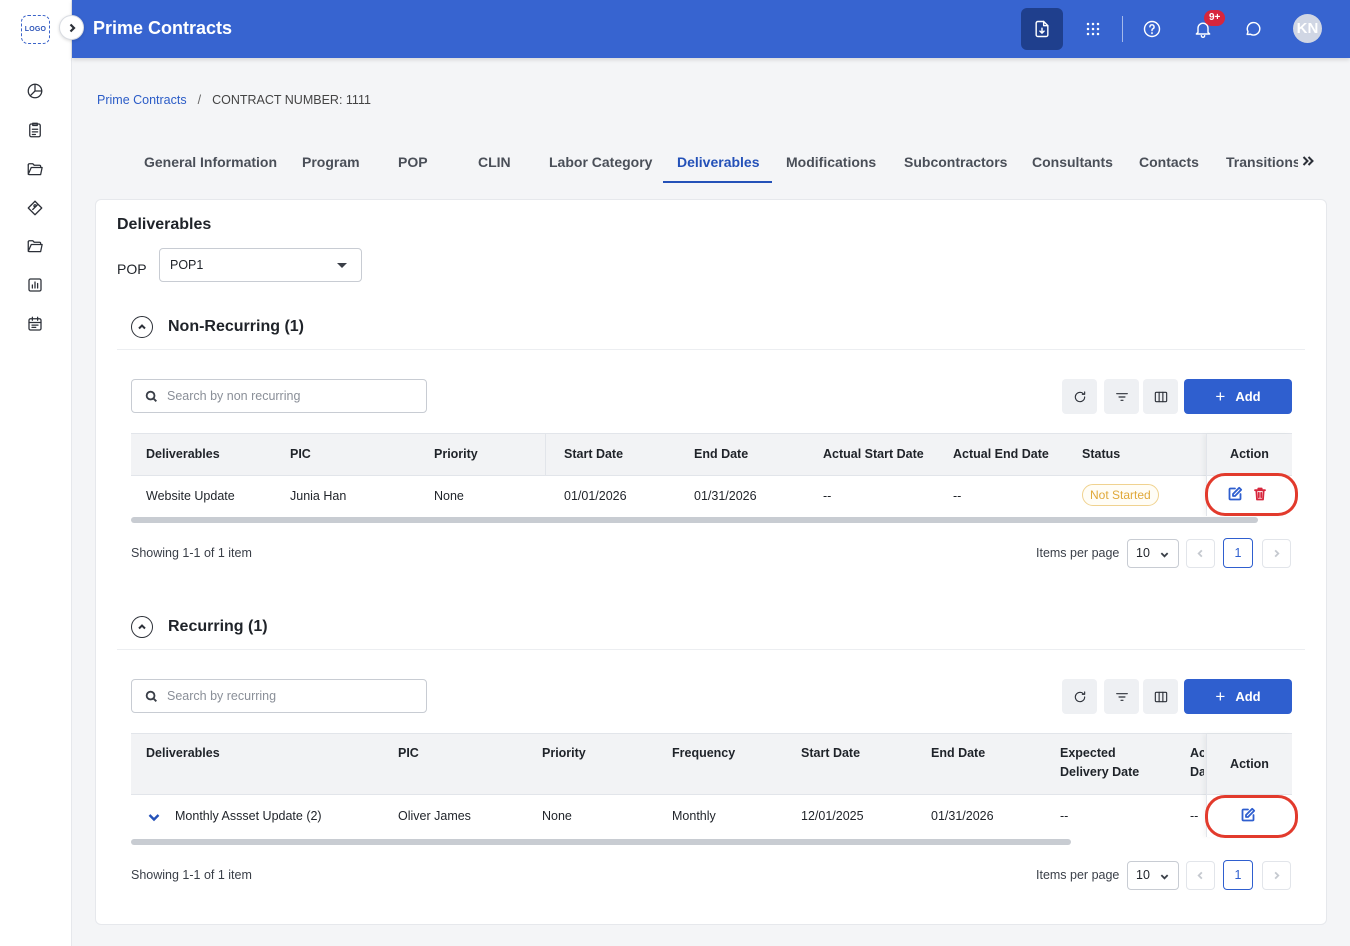  I want to click on pie-chart-icon, so click(35, 91).